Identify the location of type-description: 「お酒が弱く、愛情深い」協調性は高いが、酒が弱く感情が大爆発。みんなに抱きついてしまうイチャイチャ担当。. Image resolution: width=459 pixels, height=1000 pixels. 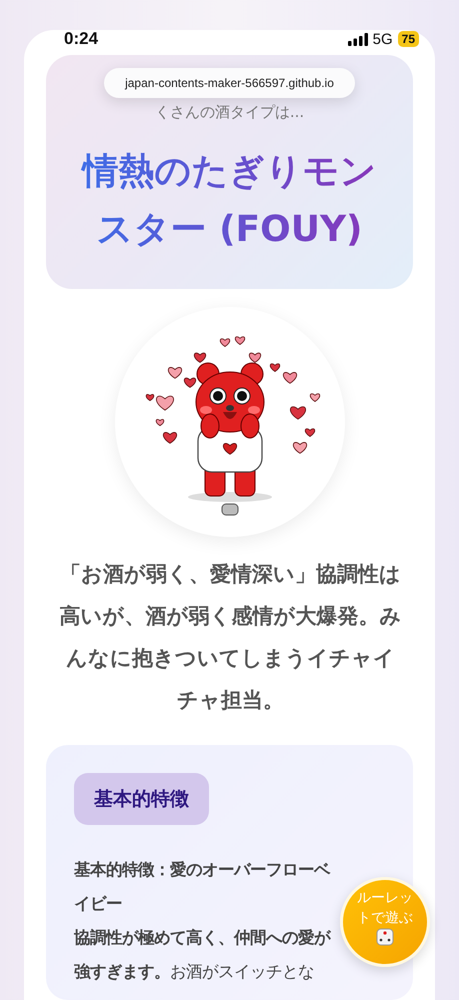
(230, 637).